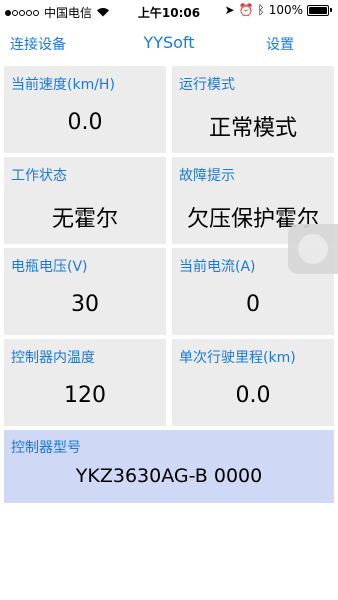 The width and height of the screenshot is (338, 600). Describe the element at coordinates (84, 219) in the screenshot. I see `work-status-value: 无霍尔` at that location.